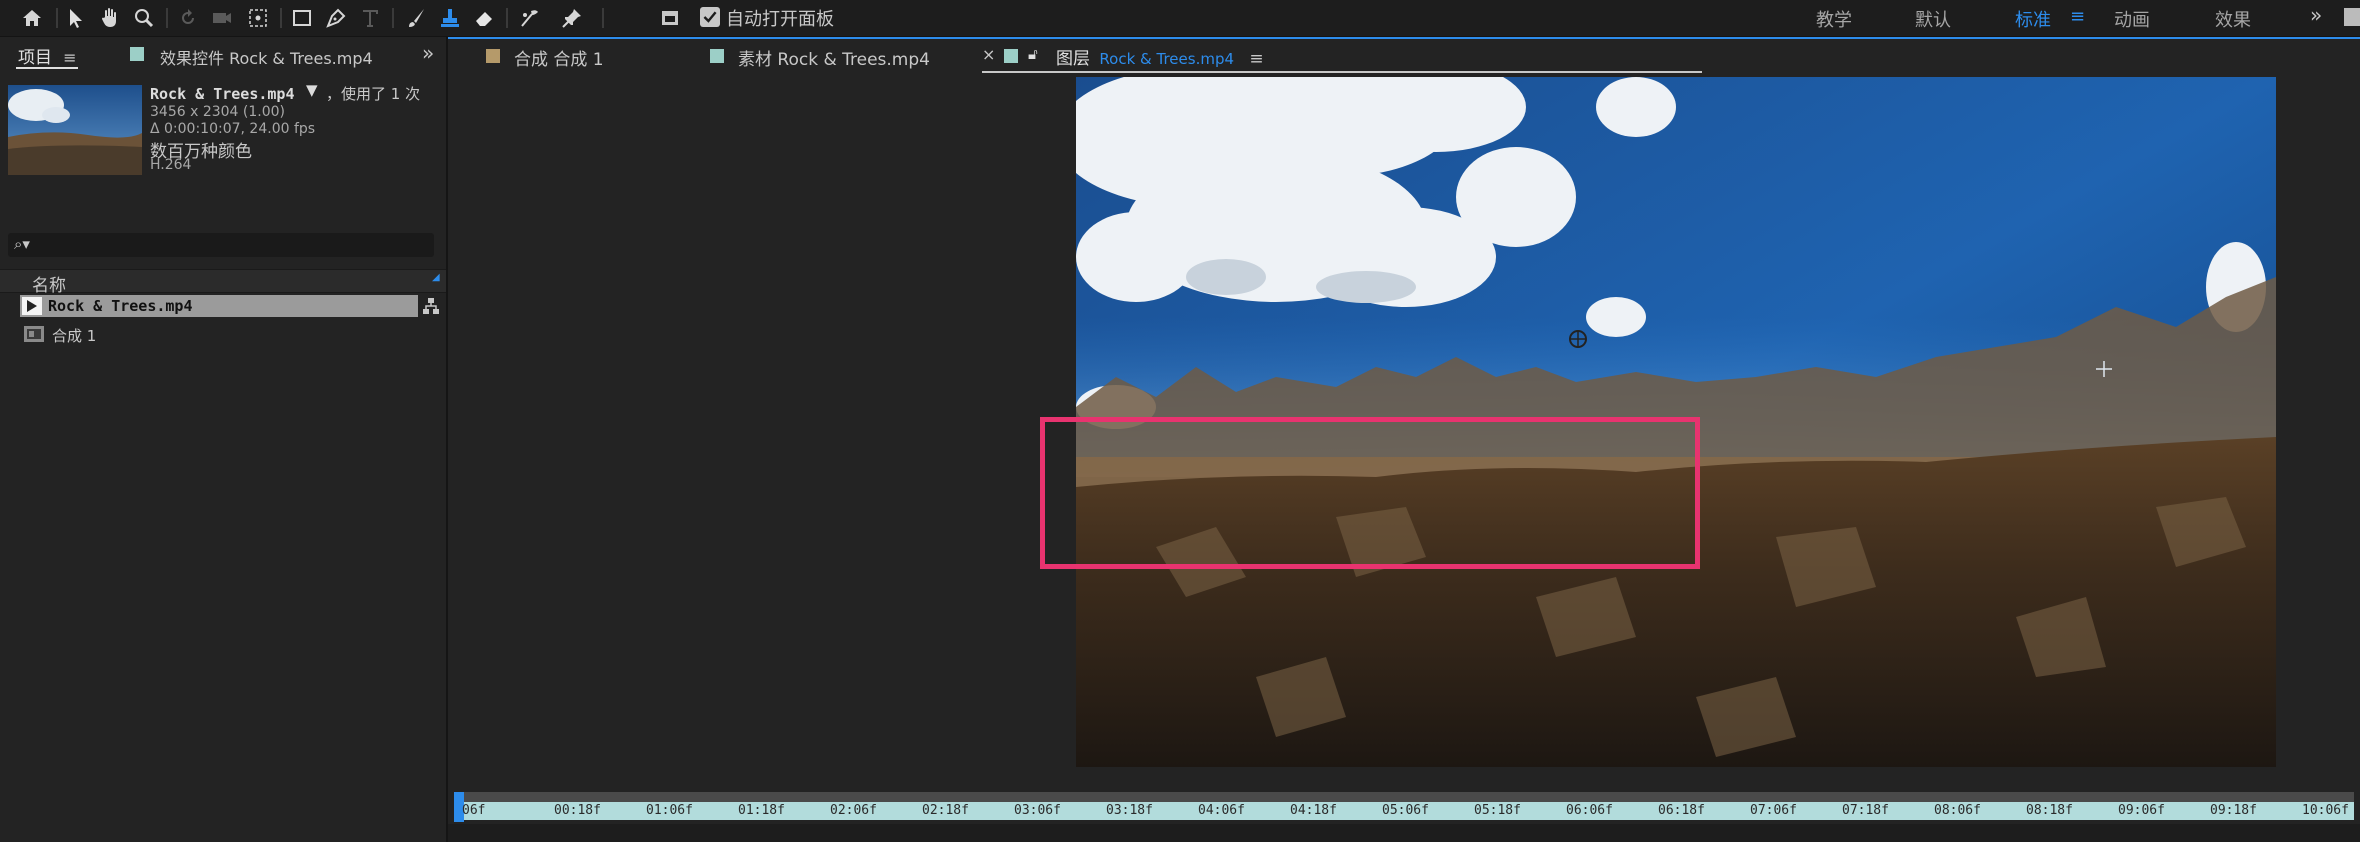 Image resolution: width=2360 pixels, height=842 pixels. Describe the element at coordinates (137, 54) in the screenshot. I see `effects-tab-swatch` at that location.